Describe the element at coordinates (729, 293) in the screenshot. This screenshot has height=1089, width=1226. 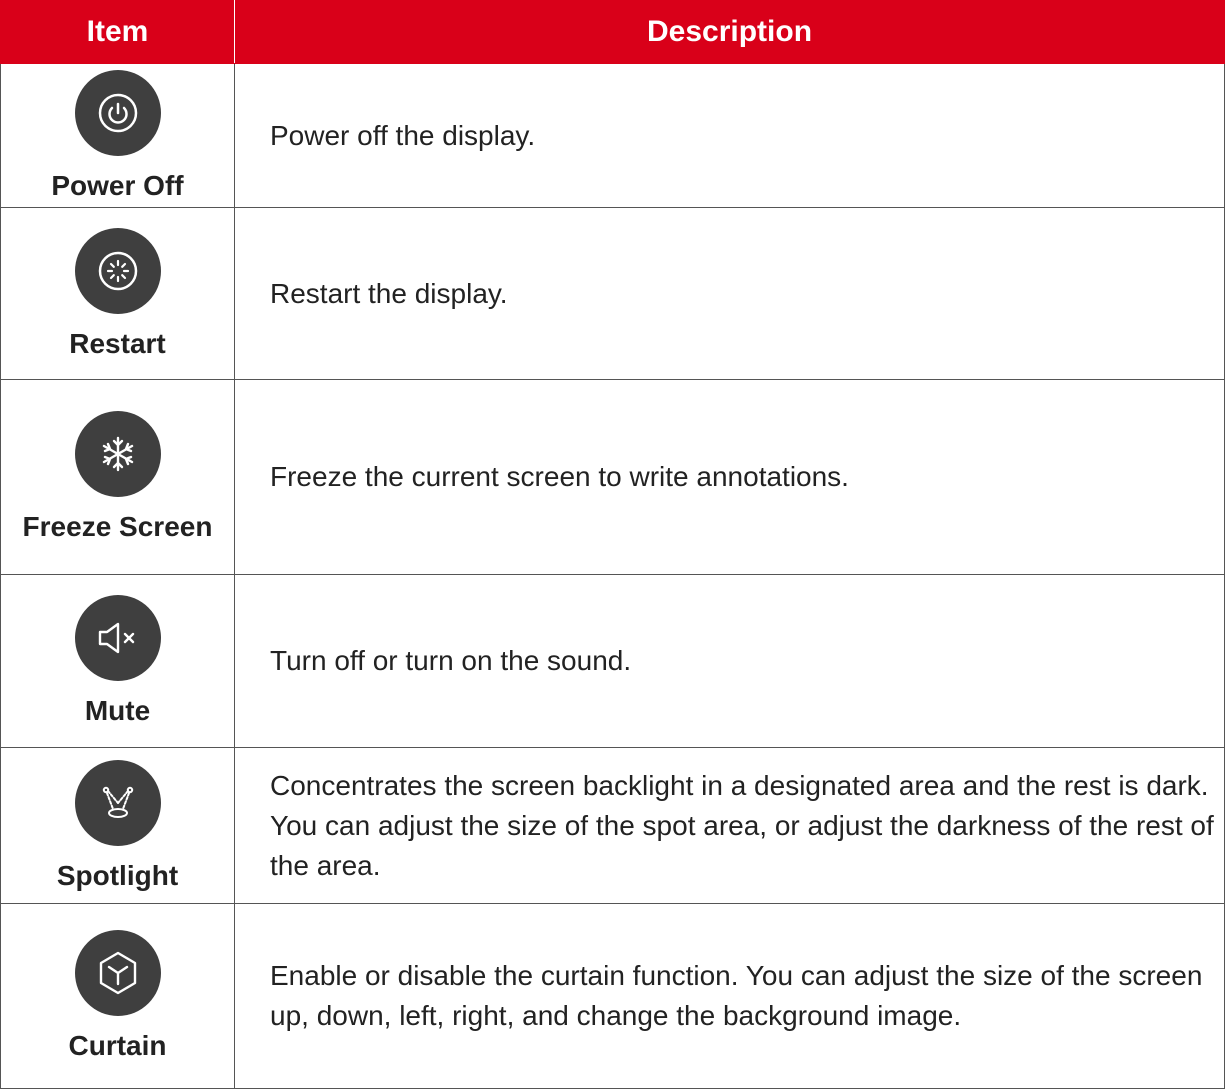
I see `item-description: Restart the display.` at that location.